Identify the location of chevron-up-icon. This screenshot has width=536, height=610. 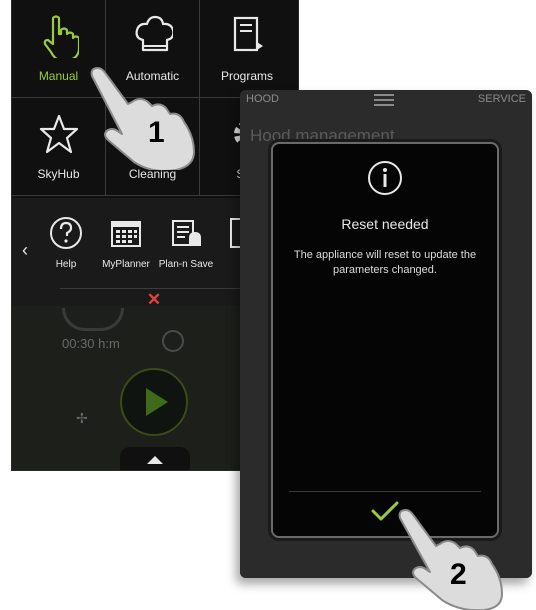
(155, 460).